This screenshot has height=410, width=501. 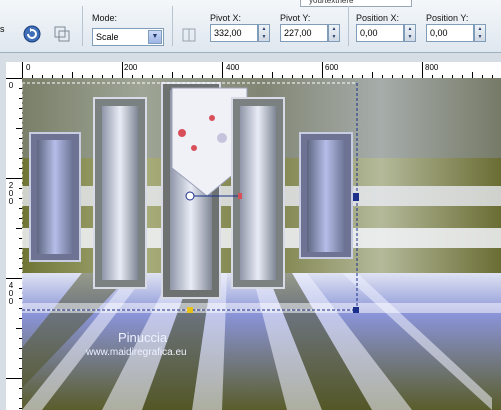 I want to click on top-ruler: 0 200 400 600 800, so click(x=261, y=70).